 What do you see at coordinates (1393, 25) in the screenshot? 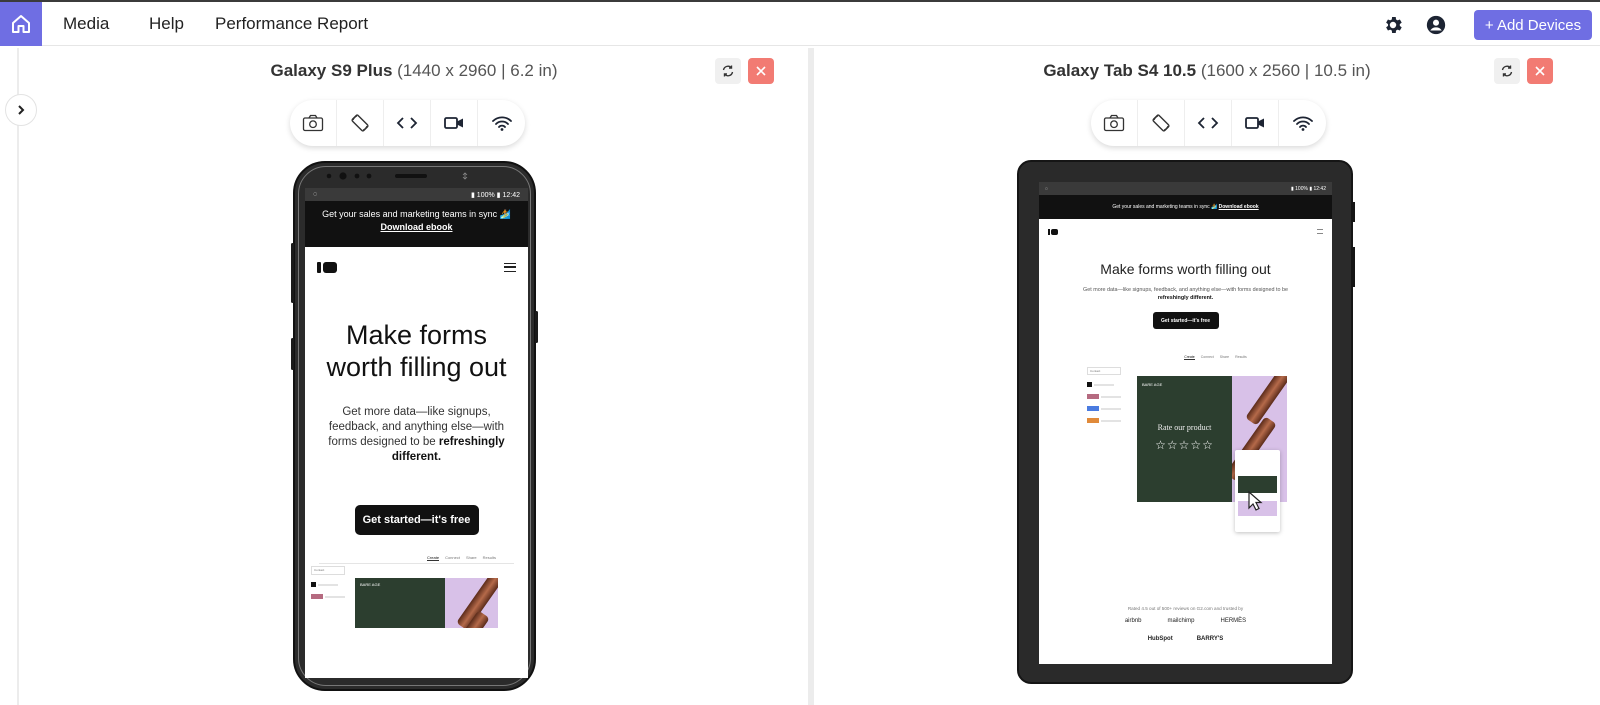
I see `gear-icon` at bounding box center [1393, 25].